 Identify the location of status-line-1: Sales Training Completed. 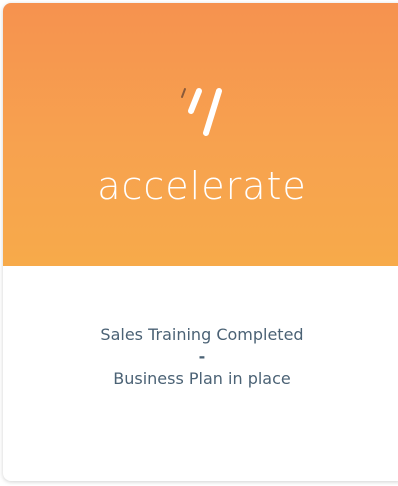
(202, 334).